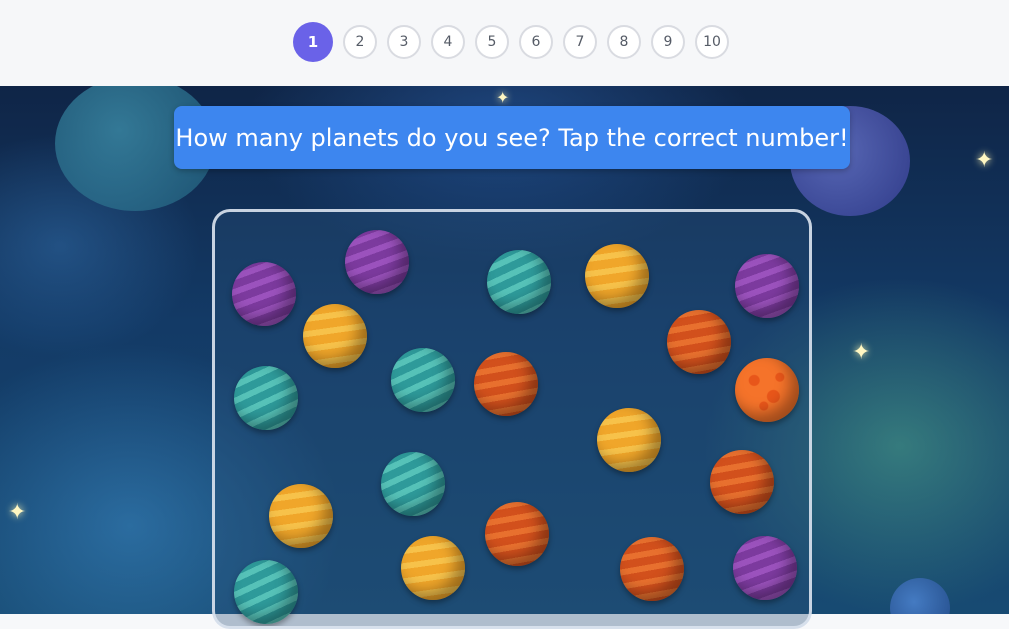 This screenshot has height=629, width=1009. What do you see at coordinates (448, 42) in the screenshot?
I see `page-button-4: 4` at bounding box center [448, 42].